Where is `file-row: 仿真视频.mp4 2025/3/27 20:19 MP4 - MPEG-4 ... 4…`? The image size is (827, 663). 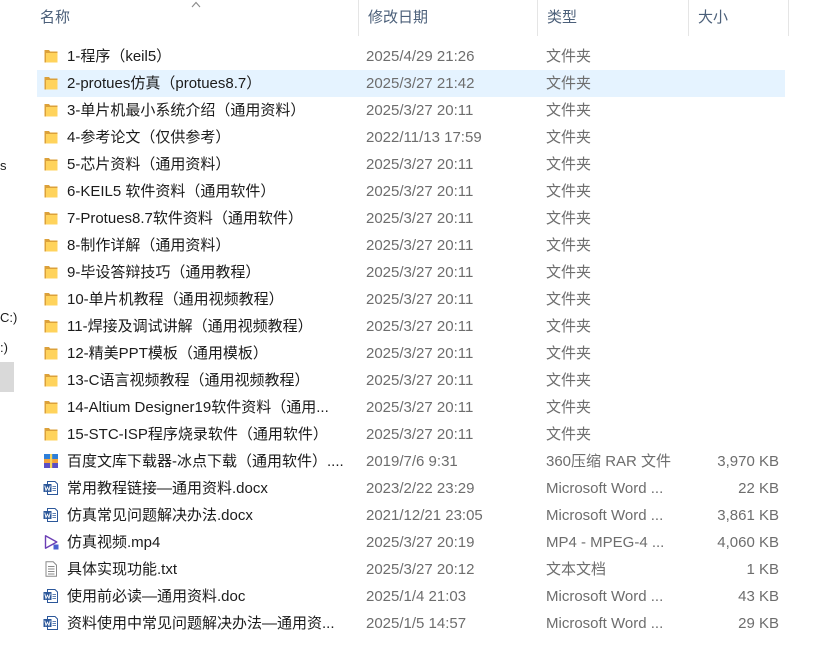 file-row: 仿真视频.mp4 2025/3/27 20:19 MP4 - MPEG-4 ... 4… is located at coordinates (411, 542).